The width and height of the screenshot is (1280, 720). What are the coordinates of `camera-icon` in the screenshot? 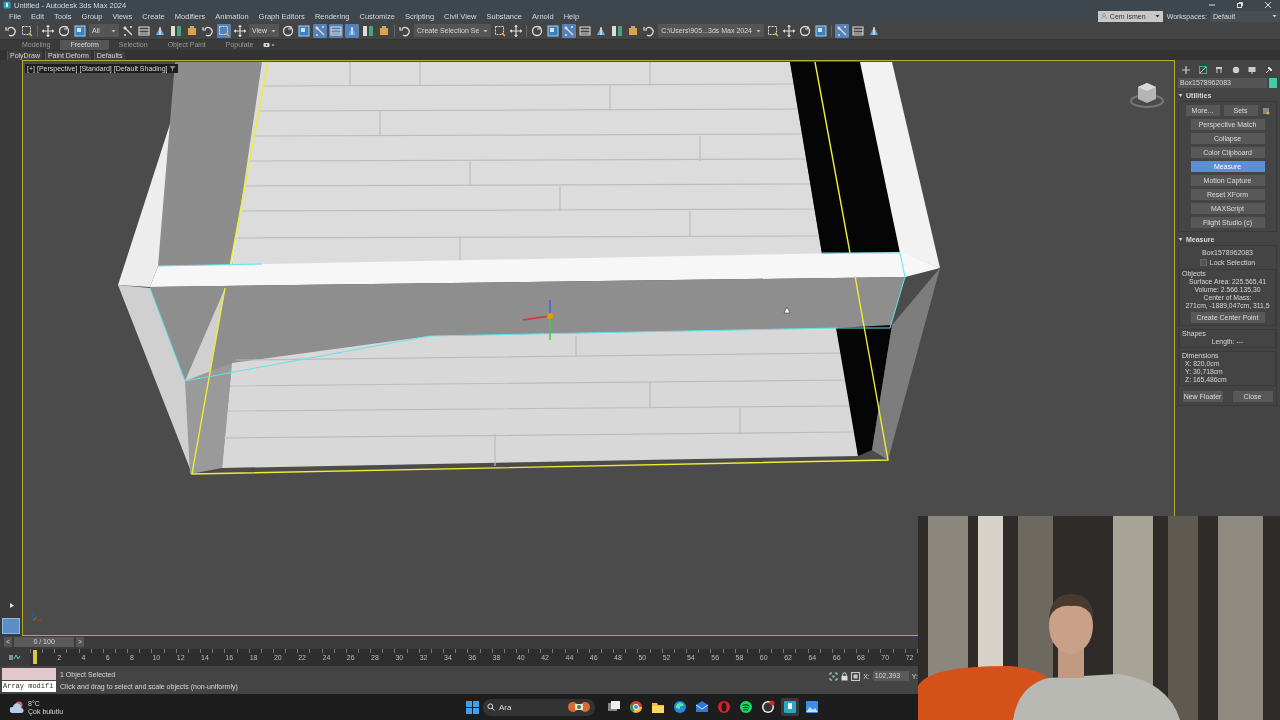 It's located at (269, 45).